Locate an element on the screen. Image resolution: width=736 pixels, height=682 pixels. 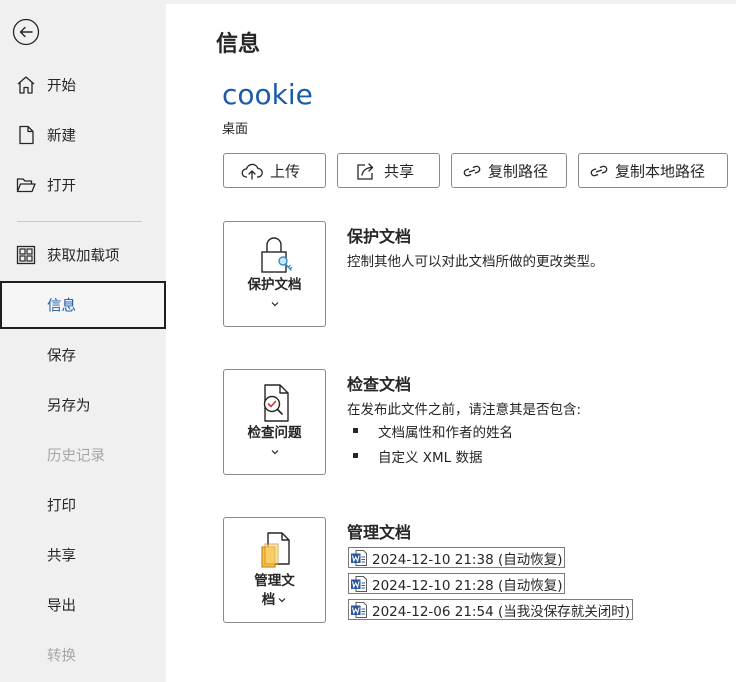
protect-section-description: 控制其他人可以对此文档所做的更改类型。 is located at coordinates (475, 262).